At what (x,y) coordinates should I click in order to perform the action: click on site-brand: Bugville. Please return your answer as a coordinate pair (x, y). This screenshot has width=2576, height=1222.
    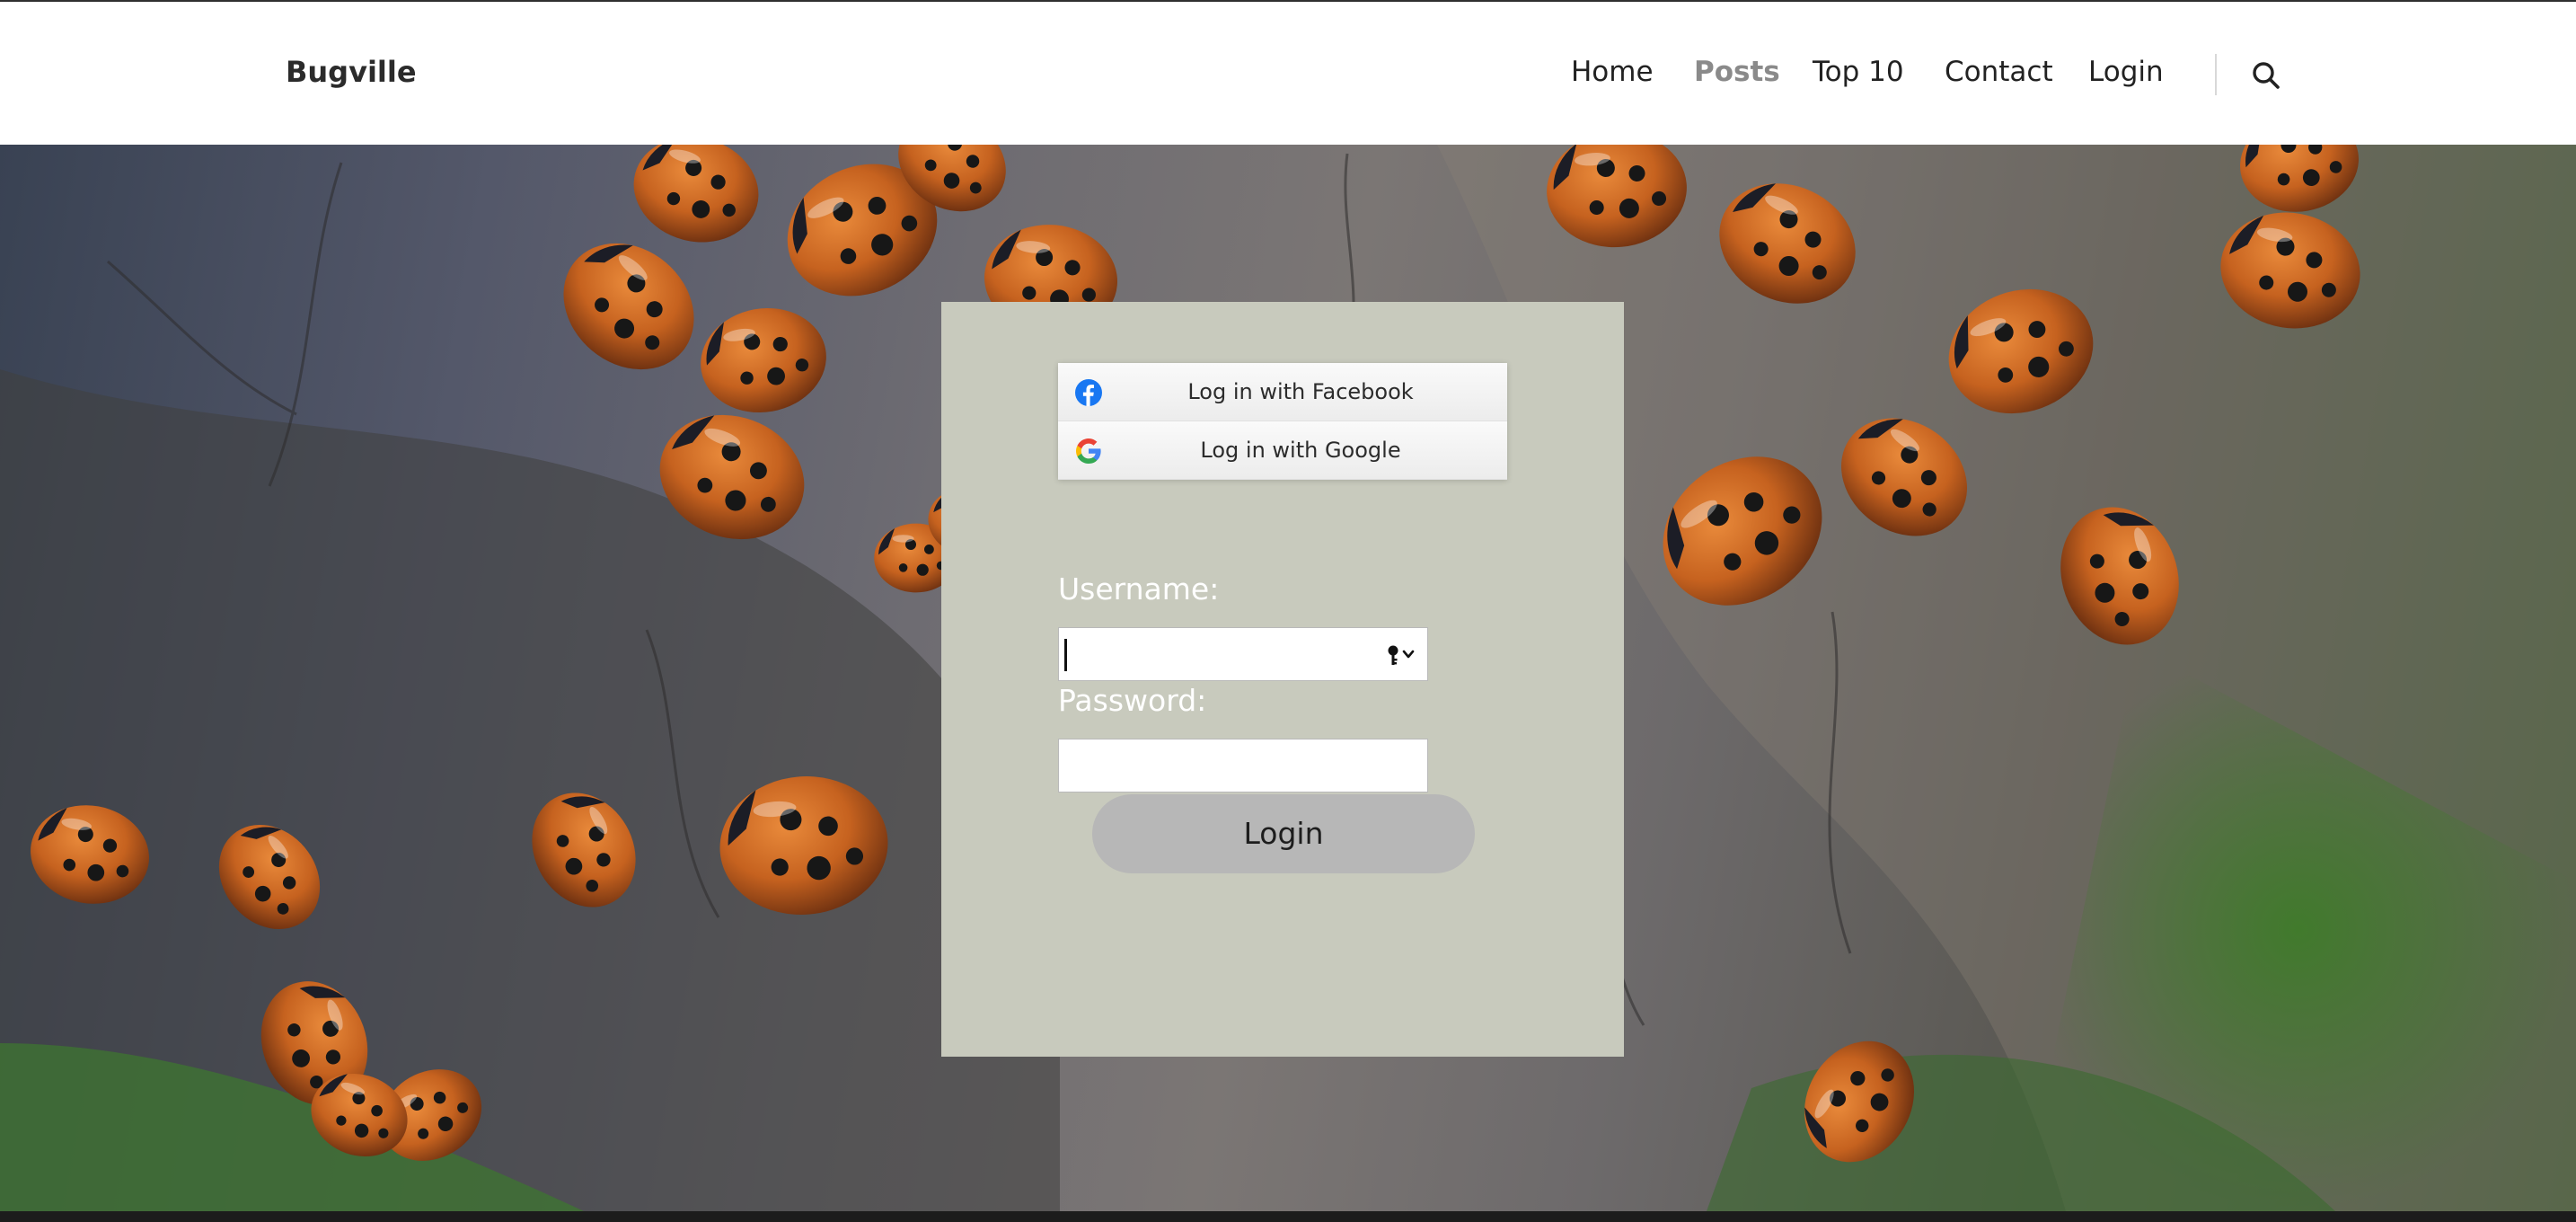
    Looking at the image, I should click on (351, 72).